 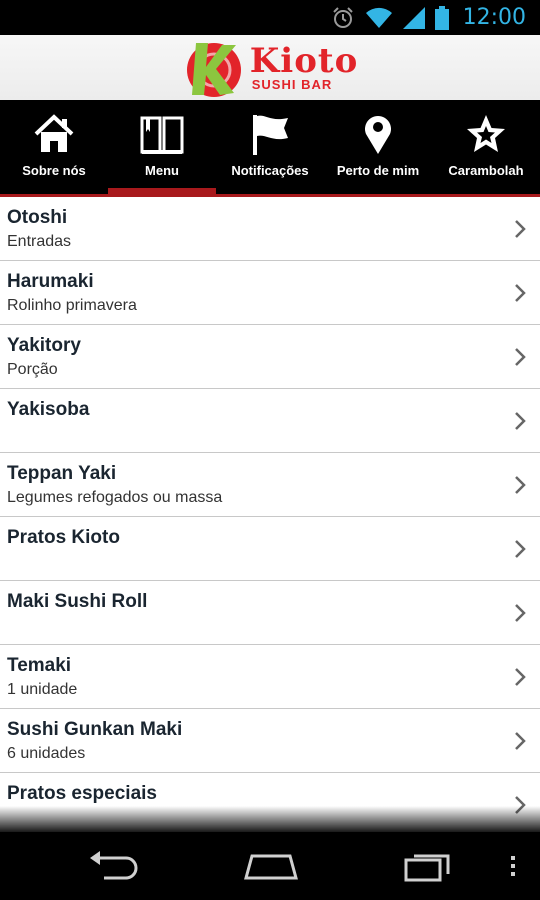 What do you see at coordinates (441, 17) in the screenshot?
I see `battery-icon` at bounding box center [441, 17].